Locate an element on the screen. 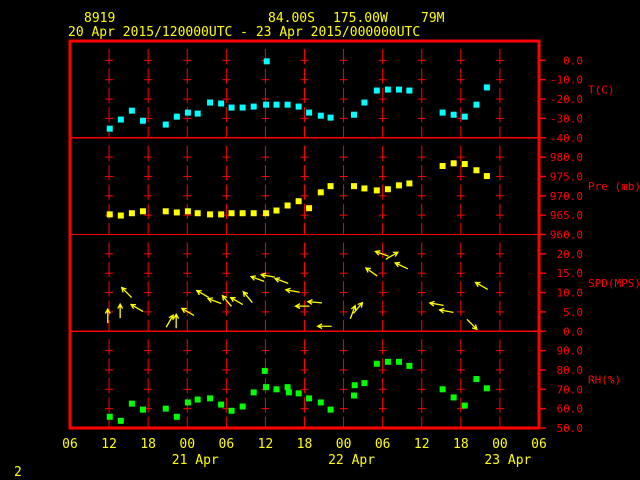 The width and height of the screenshot is (640, 480). x-date-label: 22 Apr is located at coordinates (351, 460).